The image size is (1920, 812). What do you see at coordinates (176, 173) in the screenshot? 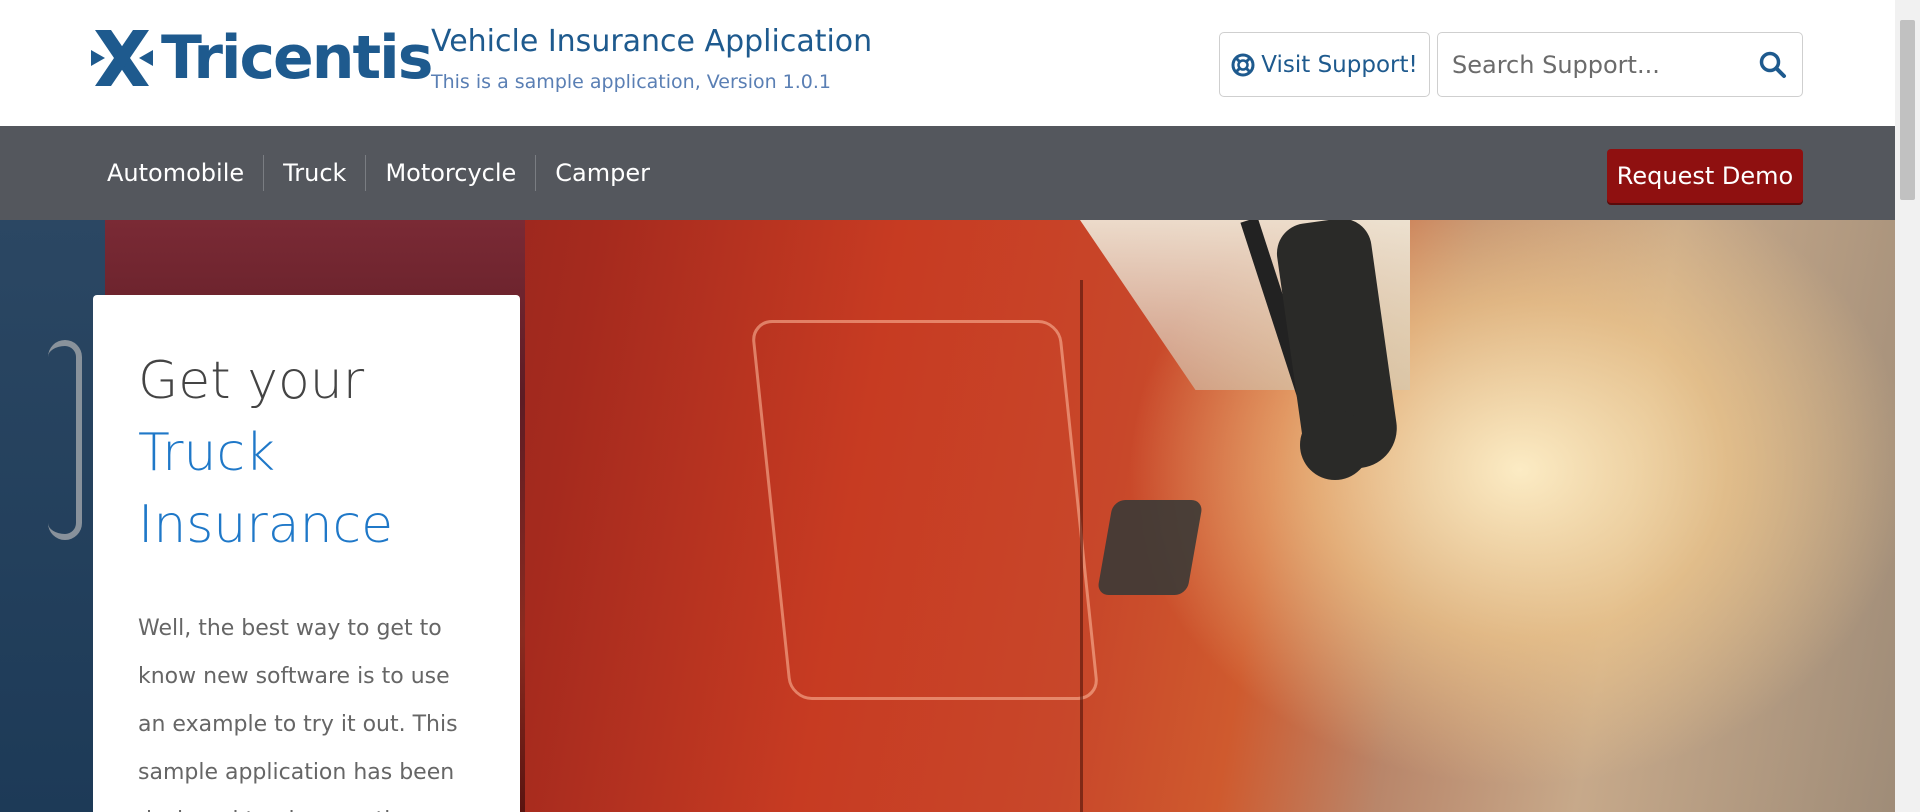
I see `nav-item-automobile: Automobile` at bounding box center [176, 173].